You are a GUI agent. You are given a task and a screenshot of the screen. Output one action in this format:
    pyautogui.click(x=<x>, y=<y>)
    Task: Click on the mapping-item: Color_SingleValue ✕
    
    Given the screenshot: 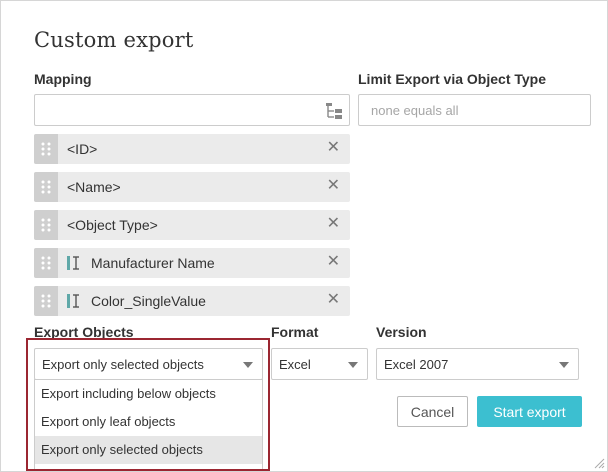 What is the action you would take?
    pyautogui.click(x=192, y=301)
    